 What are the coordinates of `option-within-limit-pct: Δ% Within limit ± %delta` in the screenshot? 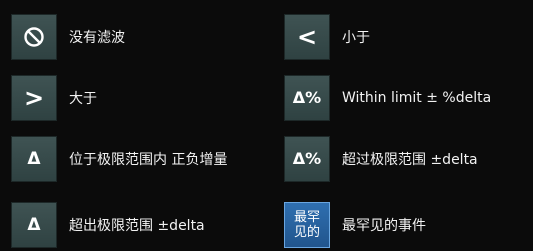 It's located at (387, 98).